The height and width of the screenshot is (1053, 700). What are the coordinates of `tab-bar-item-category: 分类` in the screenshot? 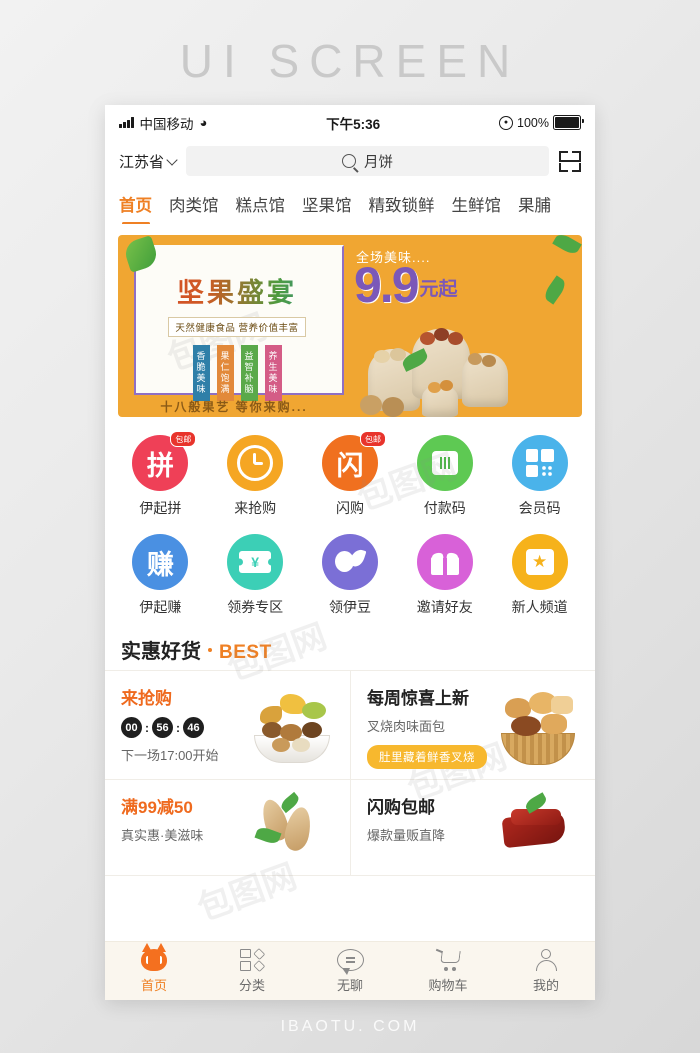 It's located at (252, 971).